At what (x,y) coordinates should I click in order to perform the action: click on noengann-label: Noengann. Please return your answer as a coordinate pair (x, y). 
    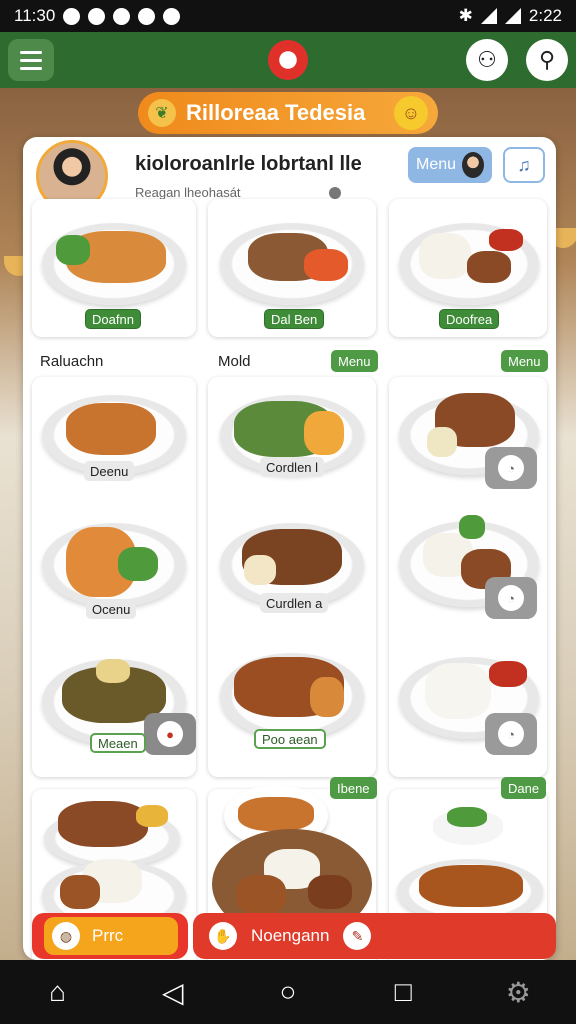
    Looking at the image, I should click on (290, 935).